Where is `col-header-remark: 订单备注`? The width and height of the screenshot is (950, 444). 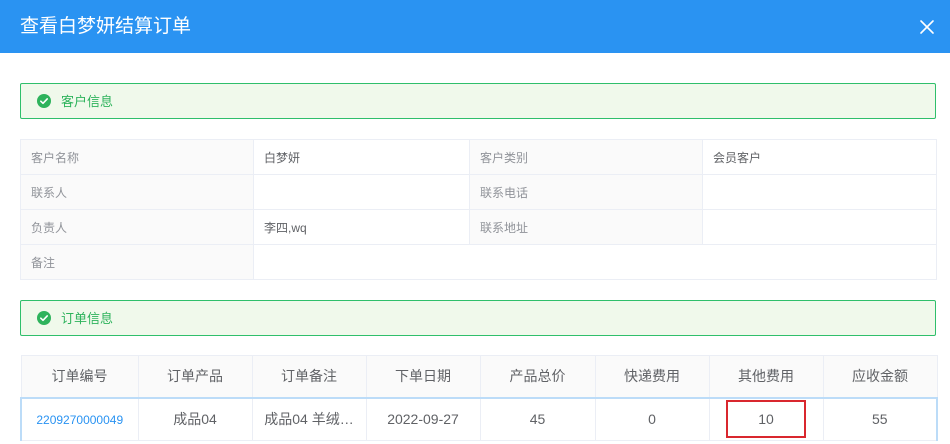 col-header-remark: 订单备注 is located at coordinates (309, 376).